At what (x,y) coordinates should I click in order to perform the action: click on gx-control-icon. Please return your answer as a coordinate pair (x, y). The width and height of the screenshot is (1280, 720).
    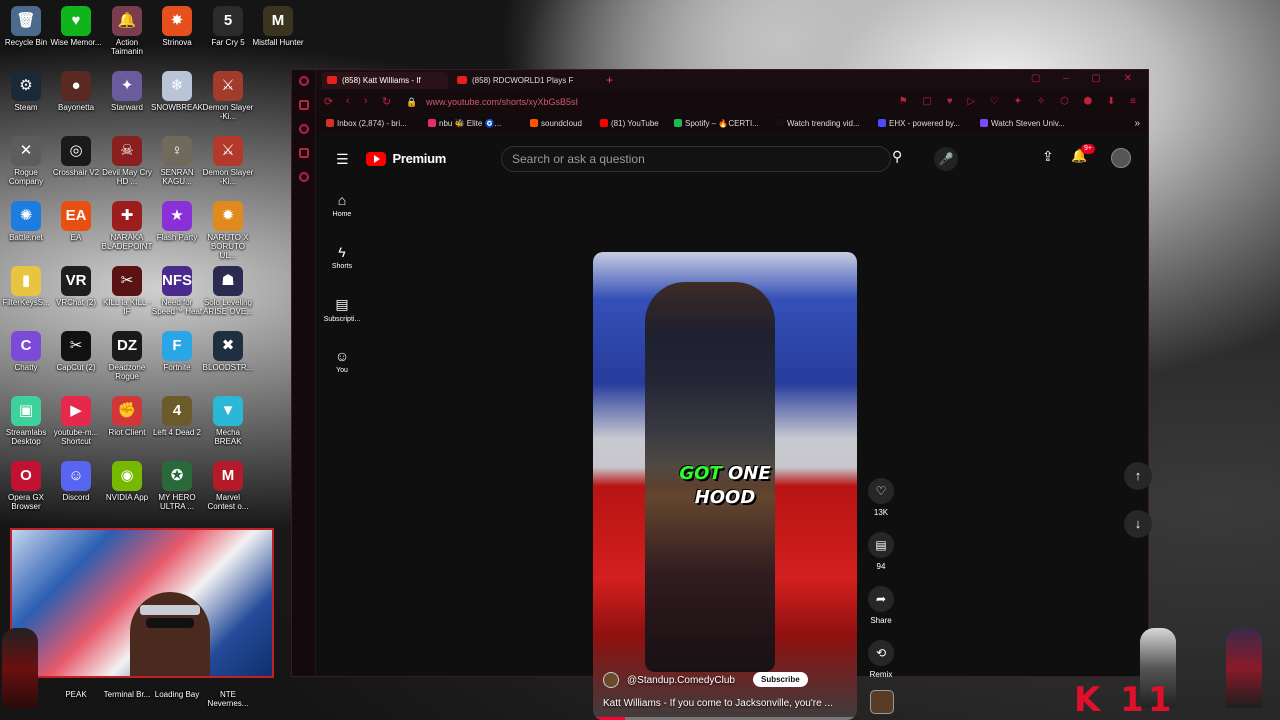
    Looking at the image, I should click on (304, 153).